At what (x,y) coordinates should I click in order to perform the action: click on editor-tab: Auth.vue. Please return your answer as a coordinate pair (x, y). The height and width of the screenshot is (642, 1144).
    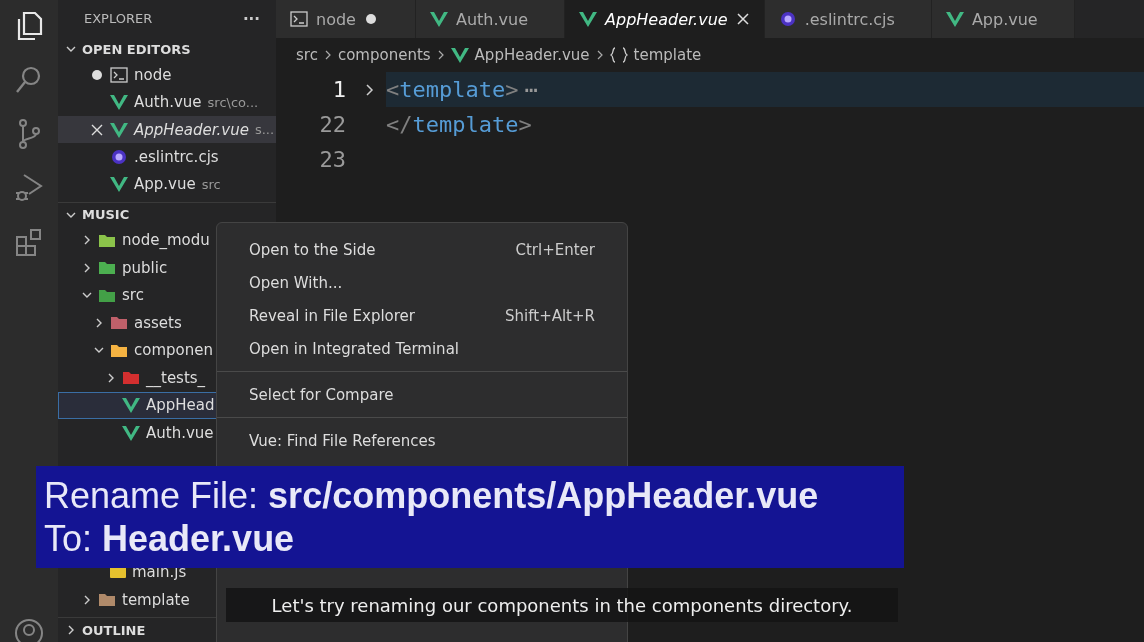
    Looking at the image, I should click on (491, 19).